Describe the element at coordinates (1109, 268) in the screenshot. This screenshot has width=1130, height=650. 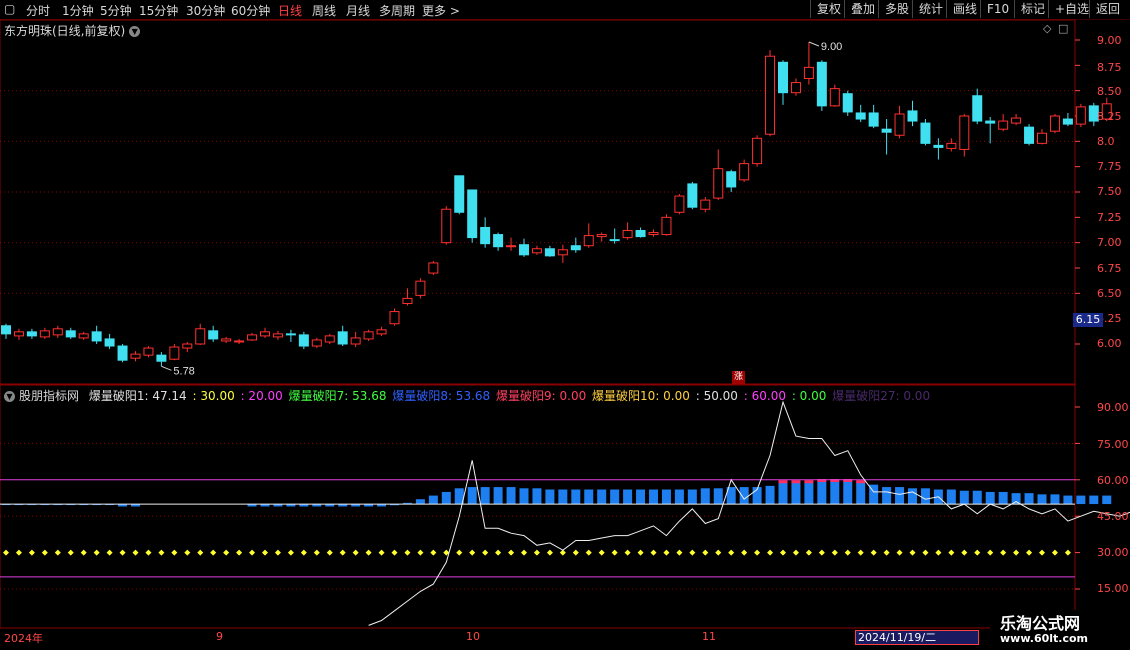
I see `price-tick: 6.75` at that location.